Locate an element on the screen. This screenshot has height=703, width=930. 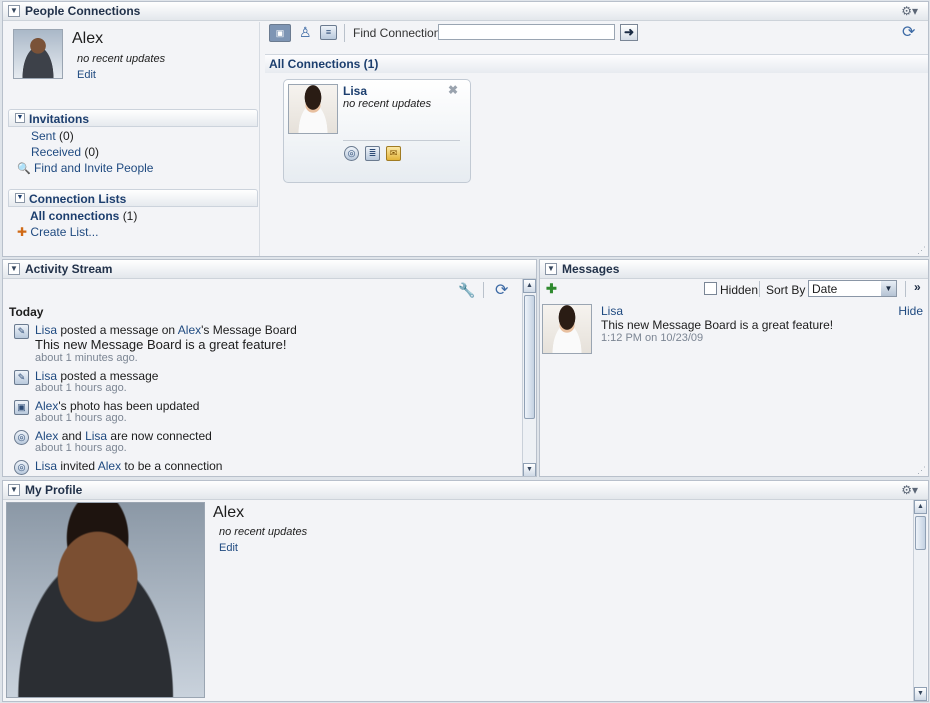
find-invite-link: Find and Invite People is located at coordinates (93, 168).